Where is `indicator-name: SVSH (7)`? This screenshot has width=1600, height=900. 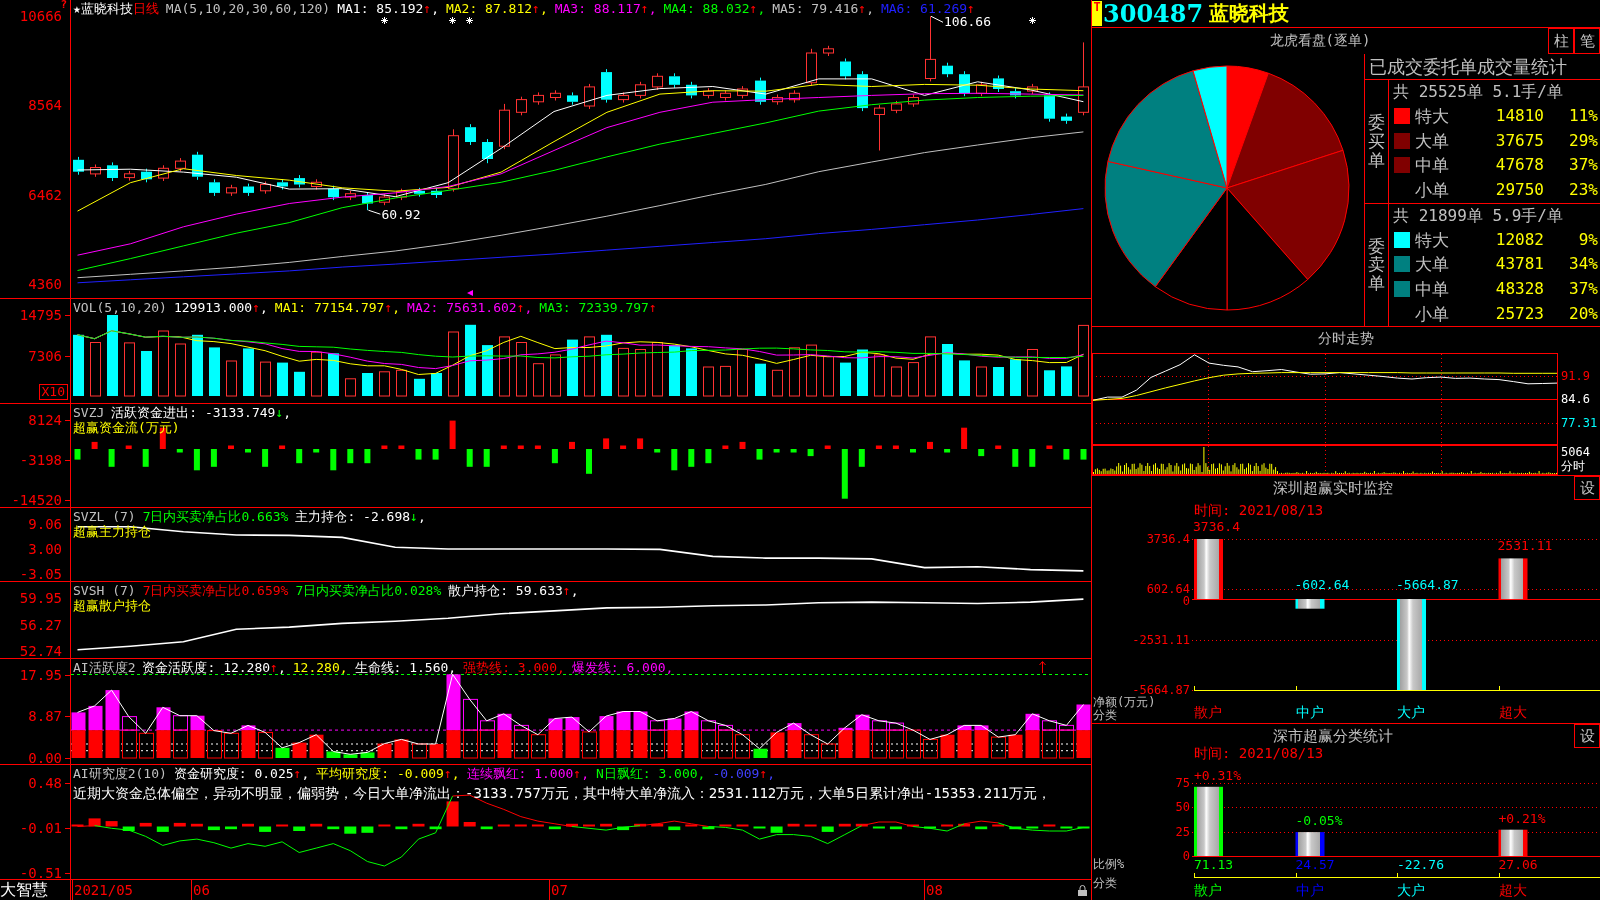
indicator-name: SVSH (7) is located at coordinates (104, 590).